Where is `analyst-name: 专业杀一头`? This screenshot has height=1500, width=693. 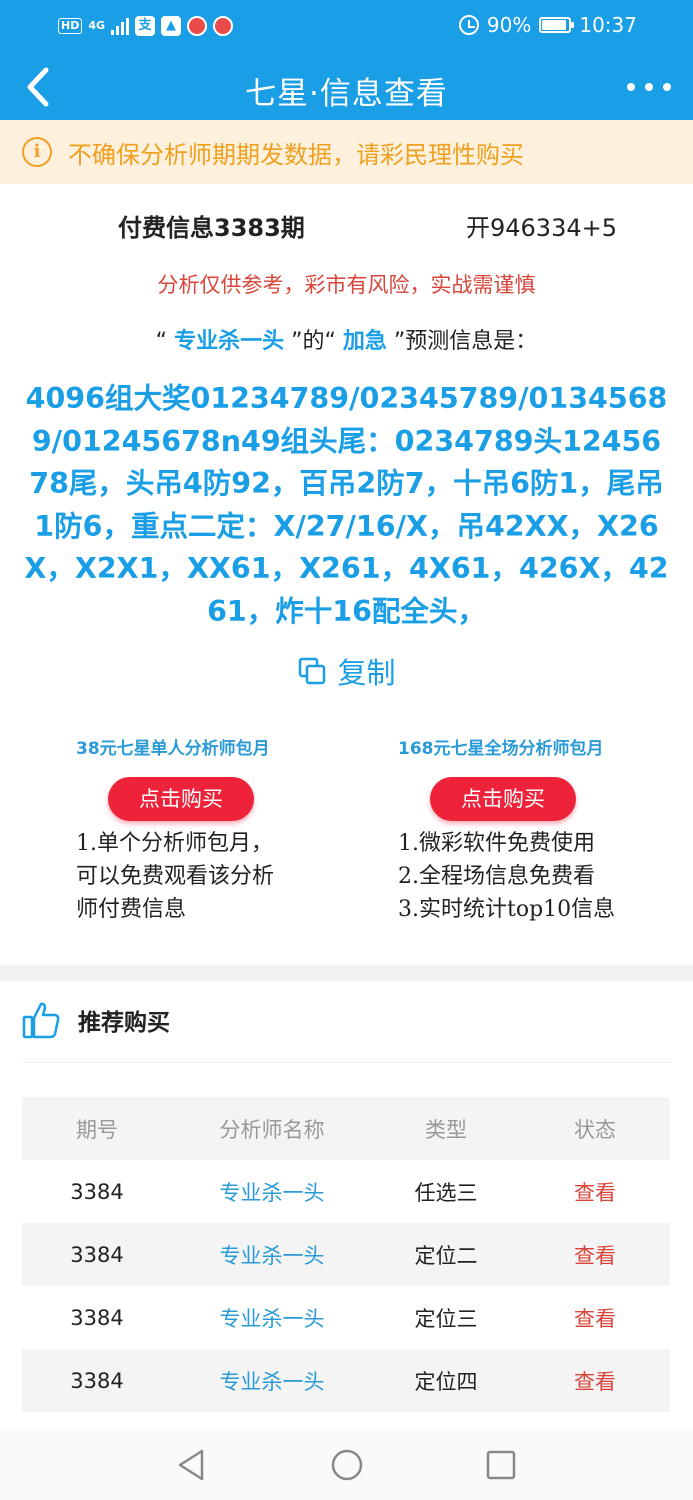
analyst-name: 专业杀一头 is located at coordinates (229, 341).